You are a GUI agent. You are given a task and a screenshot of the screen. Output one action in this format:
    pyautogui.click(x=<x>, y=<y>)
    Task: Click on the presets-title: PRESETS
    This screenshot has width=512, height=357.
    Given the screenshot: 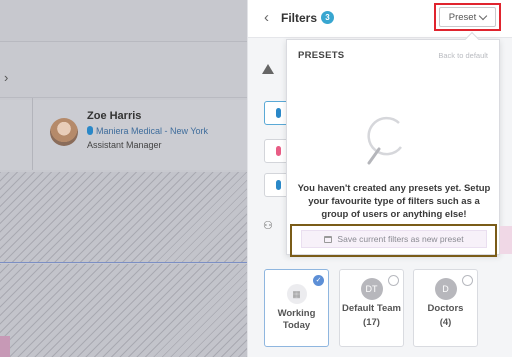 What is the action you would take?
    pyautogui.click(x=321, y=55)
    